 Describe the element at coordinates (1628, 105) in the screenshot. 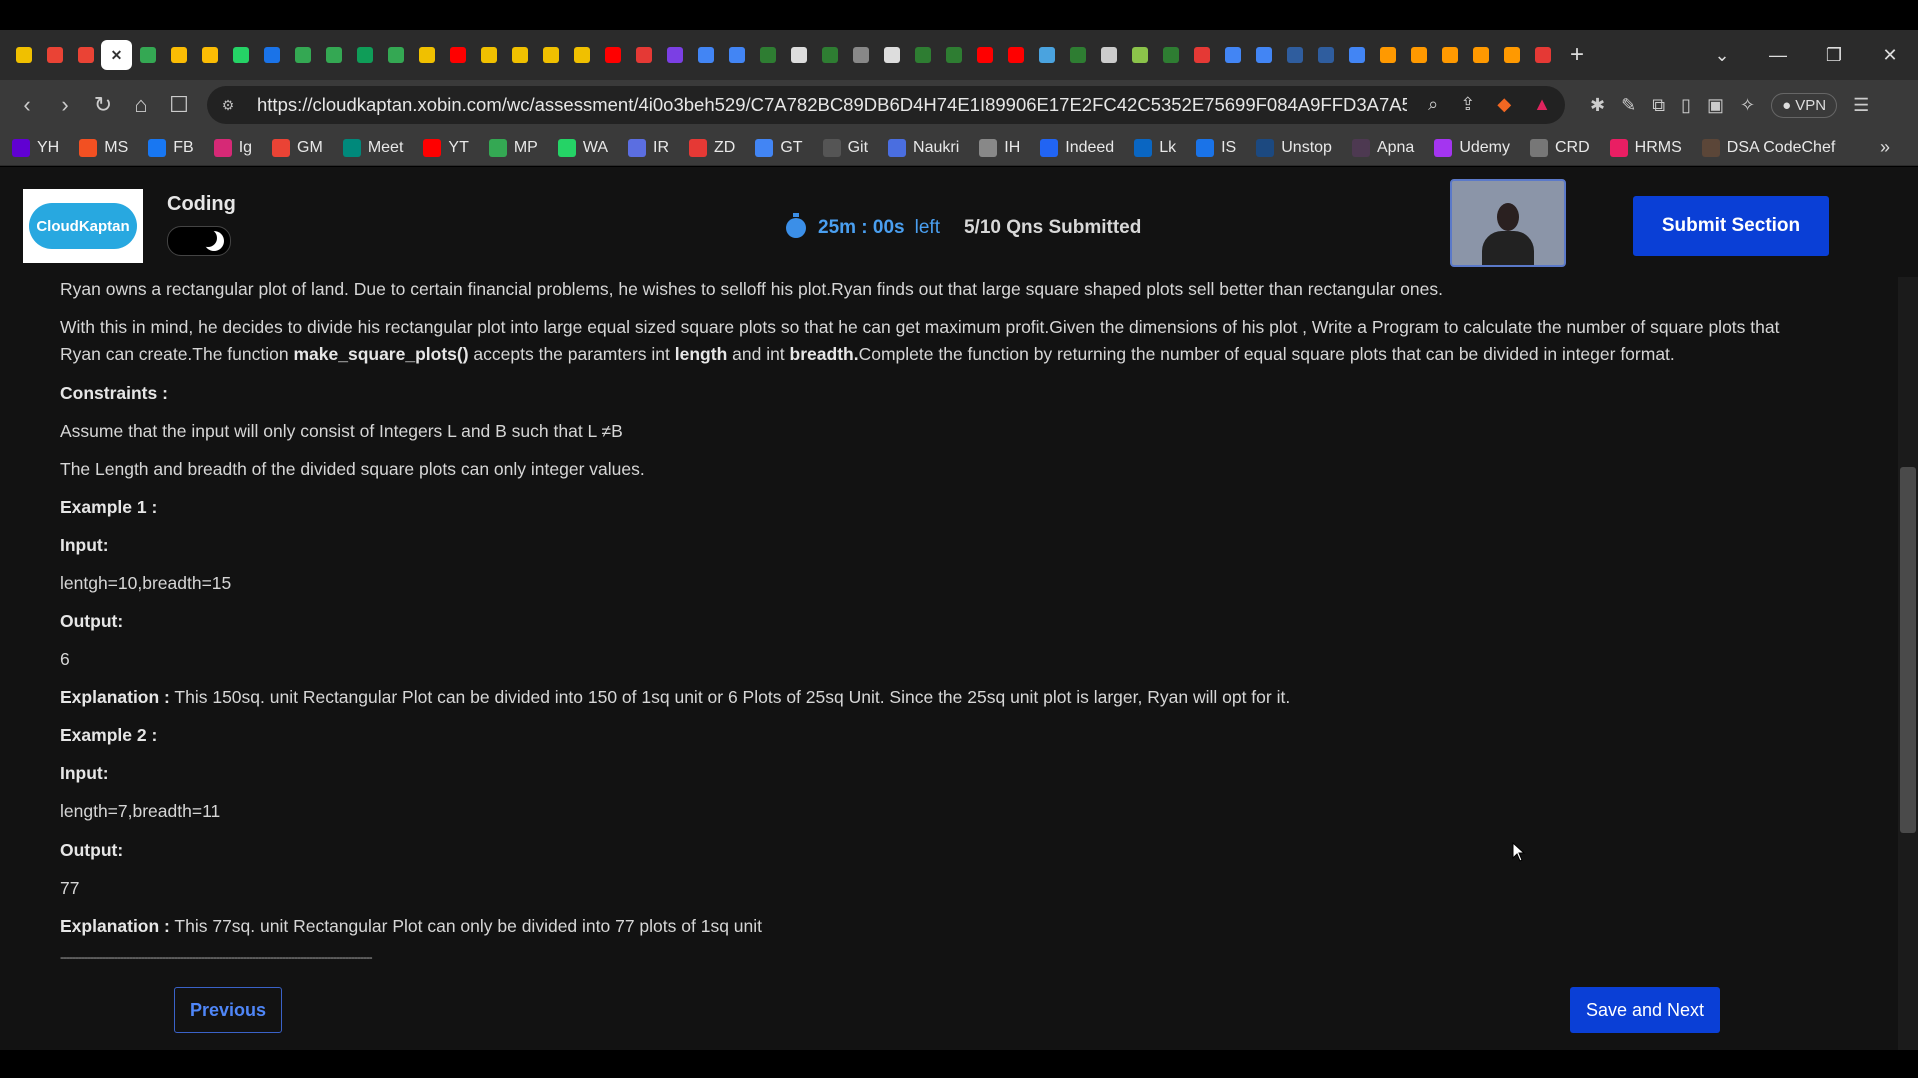

I see `eyedropper-icon: ✎` at that location.